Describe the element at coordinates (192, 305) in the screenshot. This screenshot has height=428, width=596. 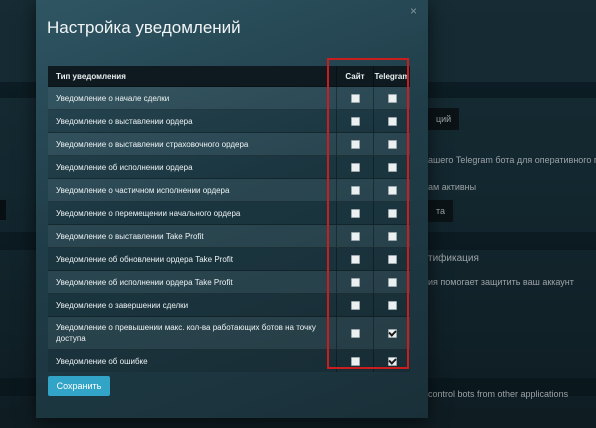
I see `notification-type-label: Уведомление о завершении сделки` at that location.